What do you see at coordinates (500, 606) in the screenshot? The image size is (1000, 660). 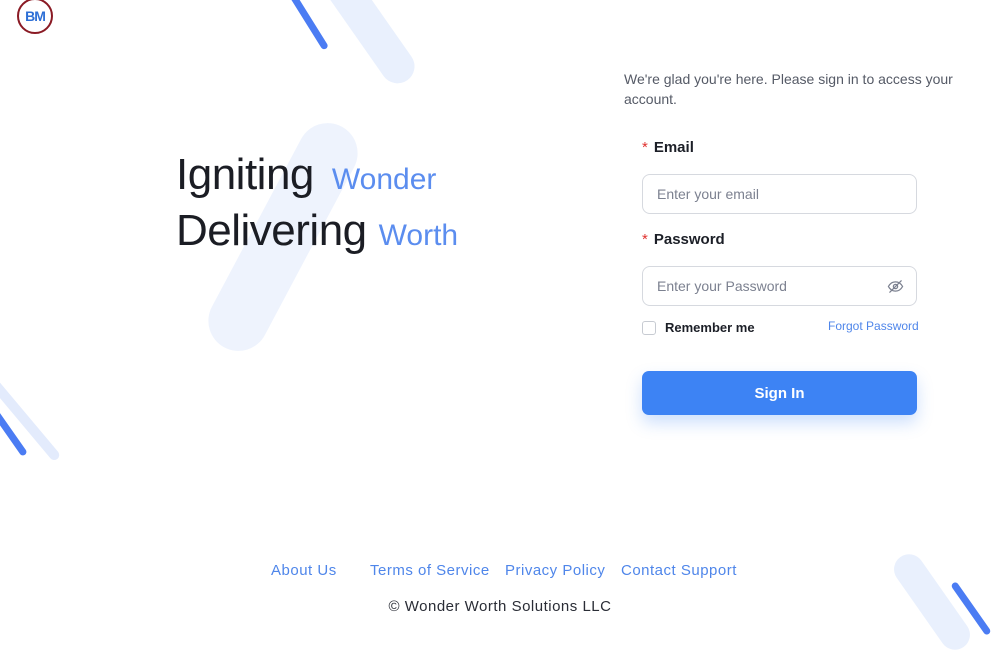 I see `footer-copyright: © Wonder Worth Solutions LLC` at bounding box center [500, 606].